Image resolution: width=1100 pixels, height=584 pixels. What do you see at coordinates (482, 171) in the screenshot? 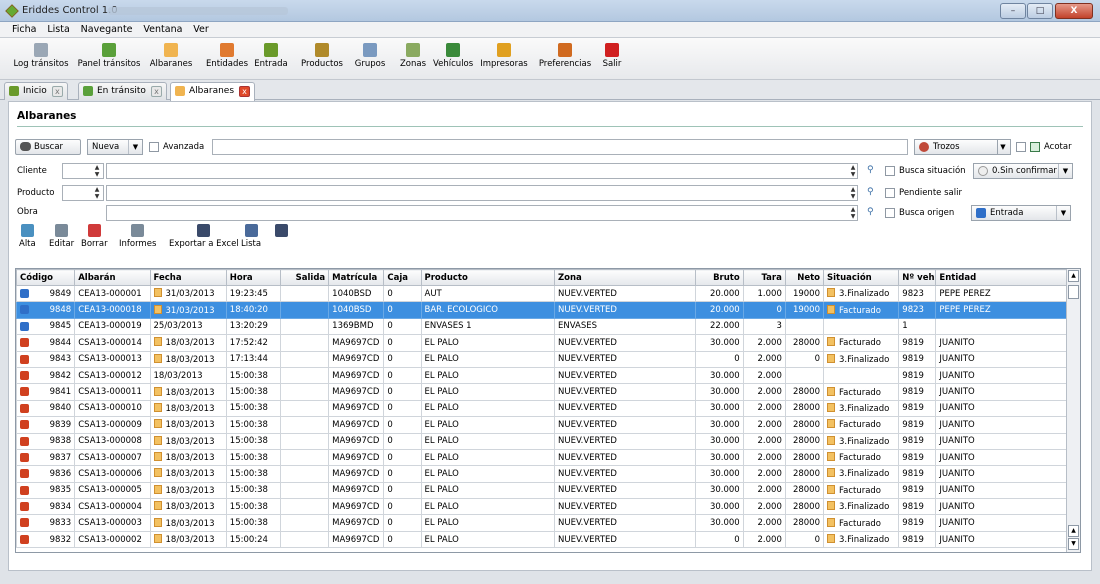
I see `cliente-name-input` at bounding box center [482, 171].